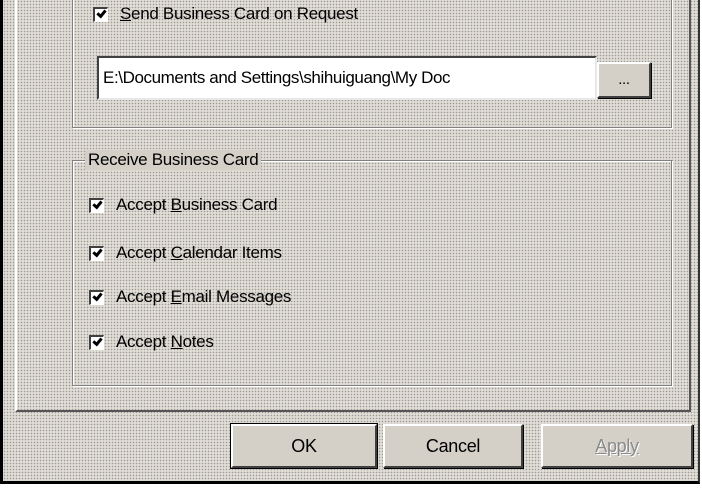 This screenshot has width=702, height=492. What do you see at coordinates (239, 13) in the screenshot?
I see `send-on-request-label: Send Business Card on Request` at bounding box center [239, 13].